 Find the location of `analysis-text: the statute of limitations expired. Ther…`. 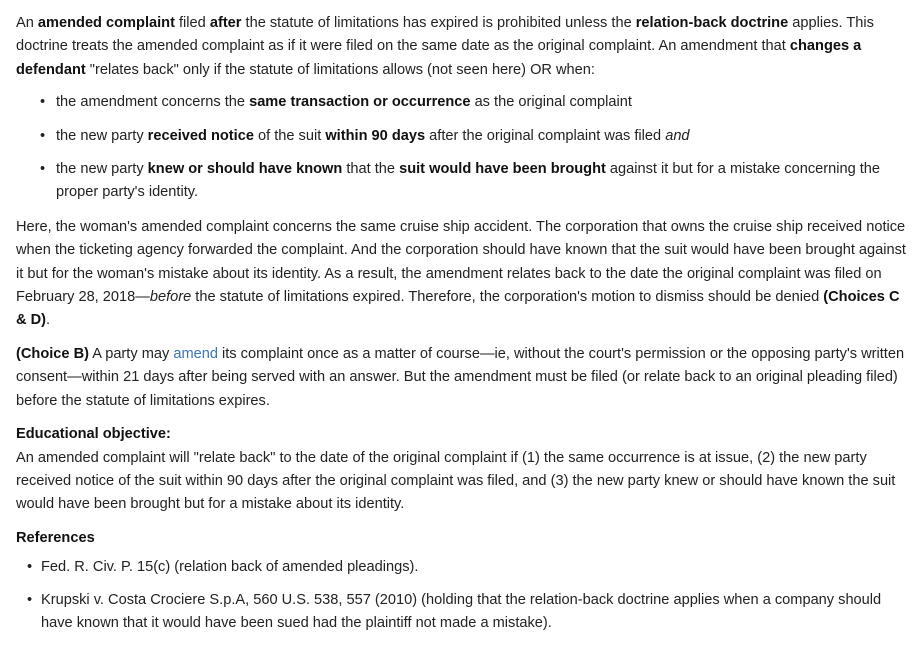

analysis-text: the statute of limitations expired. Ther… is located at coordinates (507, 297).